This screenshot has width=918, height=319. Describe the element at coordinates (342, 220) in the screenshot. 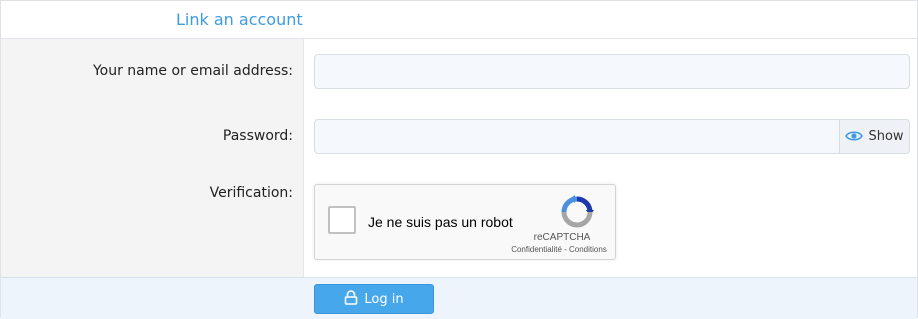

I see `recaptcha-checkbox` at that location.